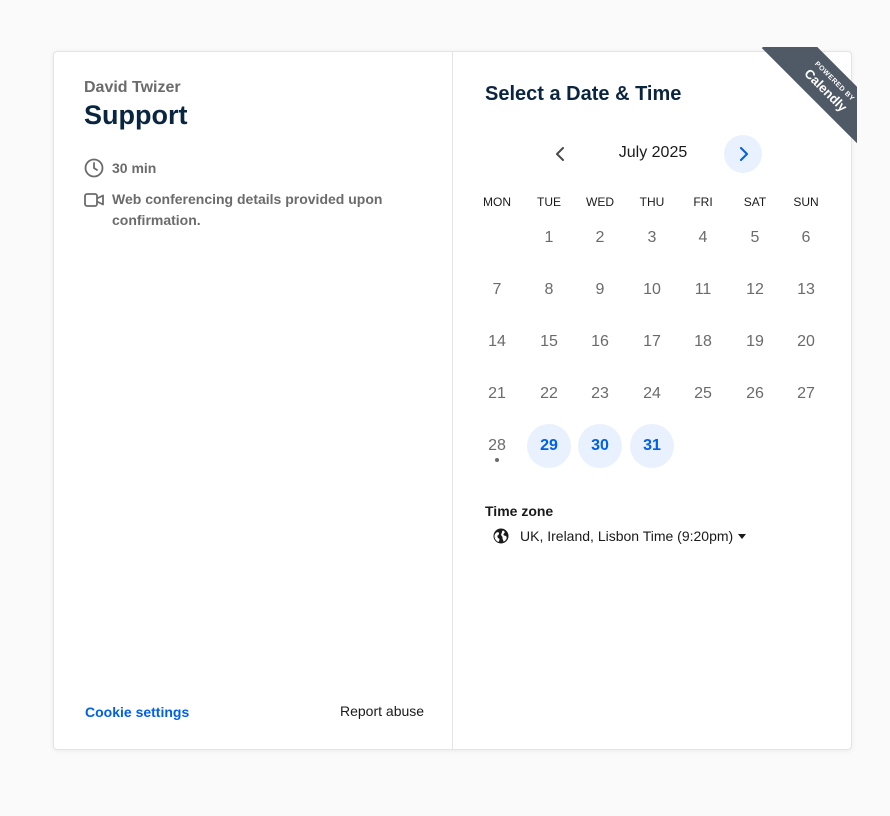 This screenshot has width=890, height=816. I want to click on weekday-header: MON TUE WED THU FRI SAT SUN, so click(656, 203).